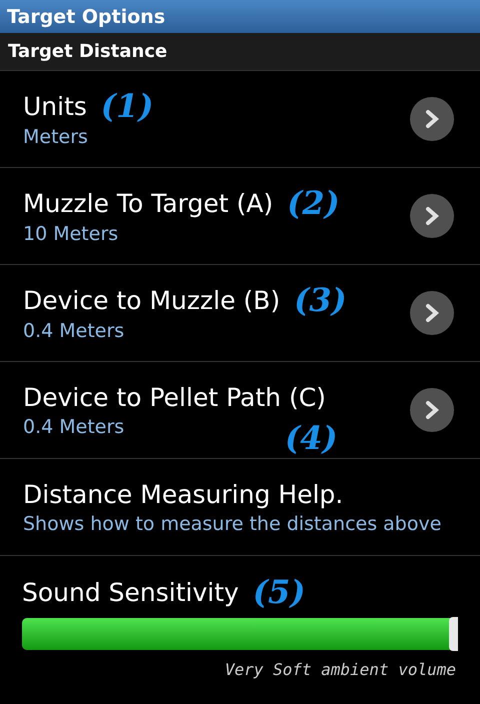 This screenshot has height=704, width=480. Describe the element at coordinates (311, 438) in the screenshot. I see `callout-number: (4)` at that location.